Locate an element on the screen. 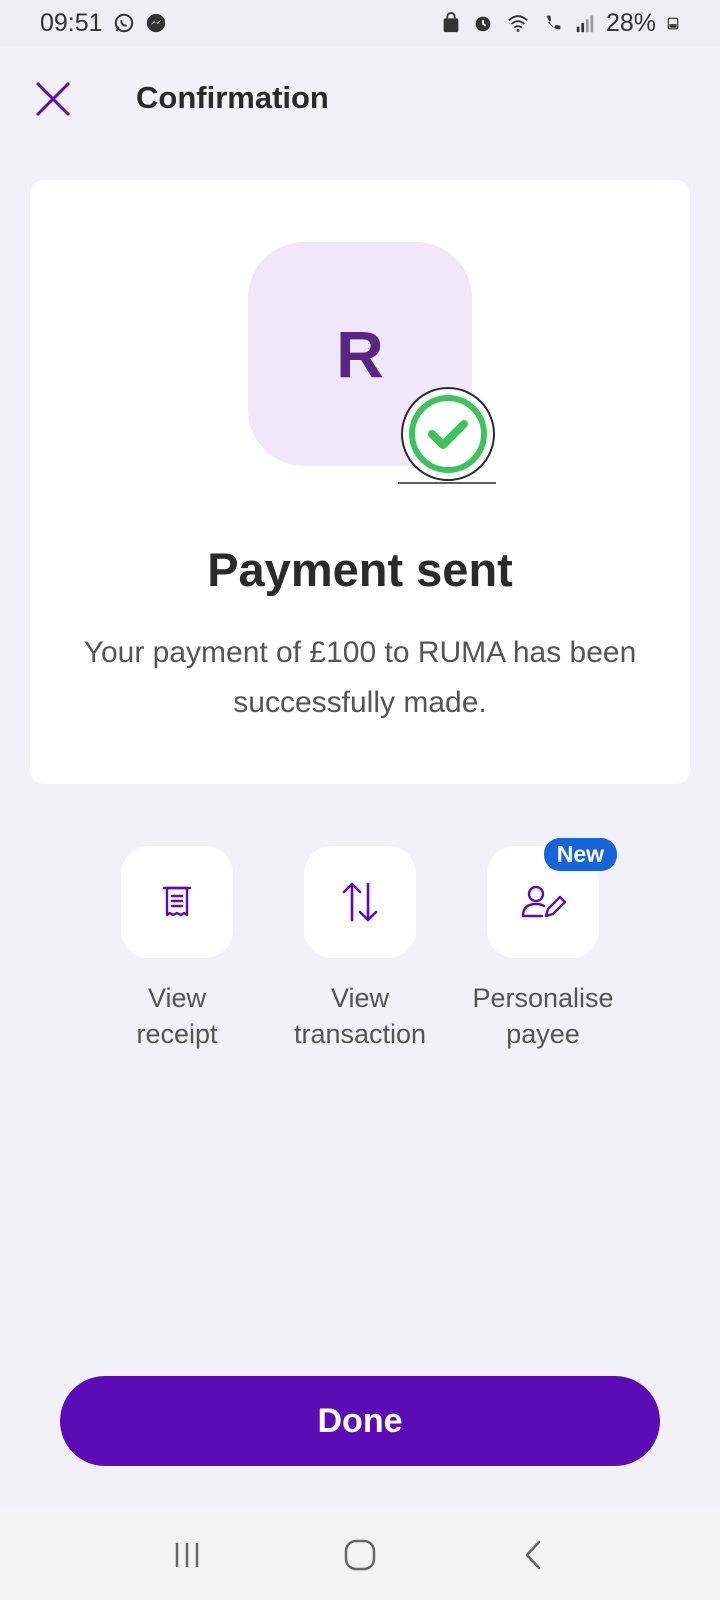  battery-percentage: 28% is located at coordinates (630, 22).